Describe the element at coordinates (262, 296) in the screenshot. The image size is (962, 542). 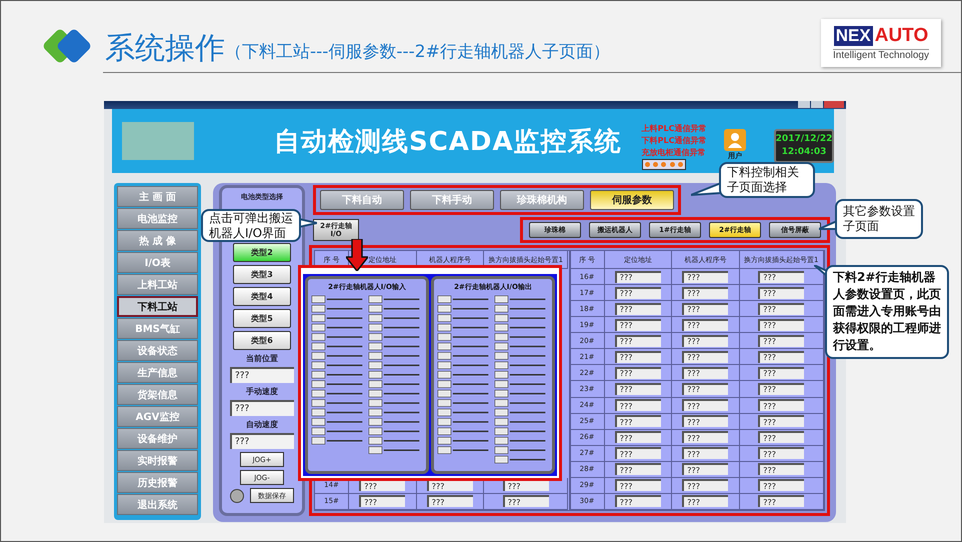
I see `type-button: 类型4` at that location.